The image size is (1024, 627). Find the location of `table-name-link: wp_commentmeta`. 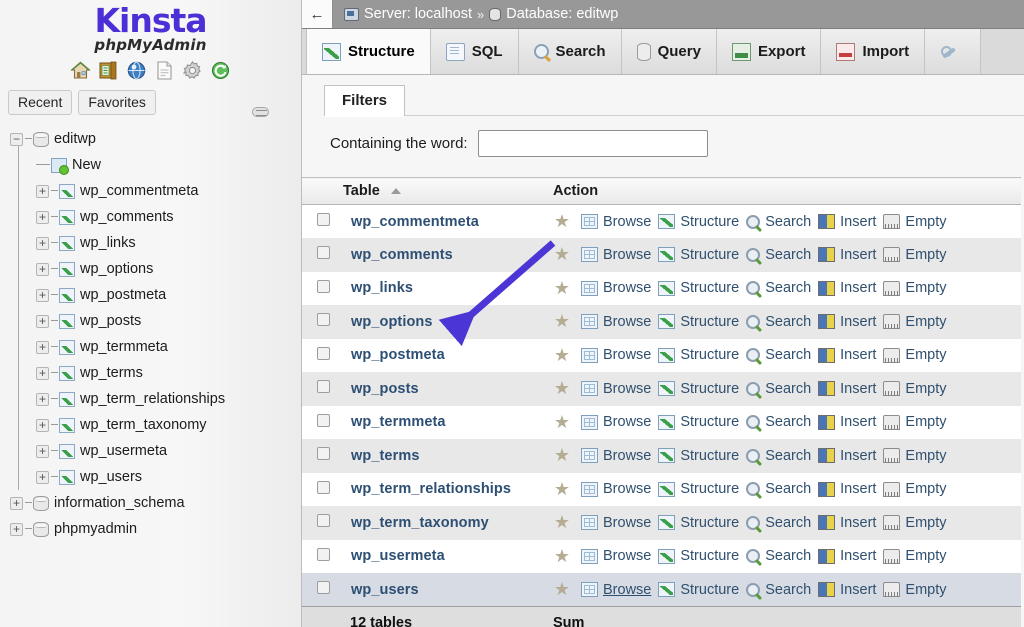

table-name-link: wp_commentmeta is located at coordinates (411, 222).